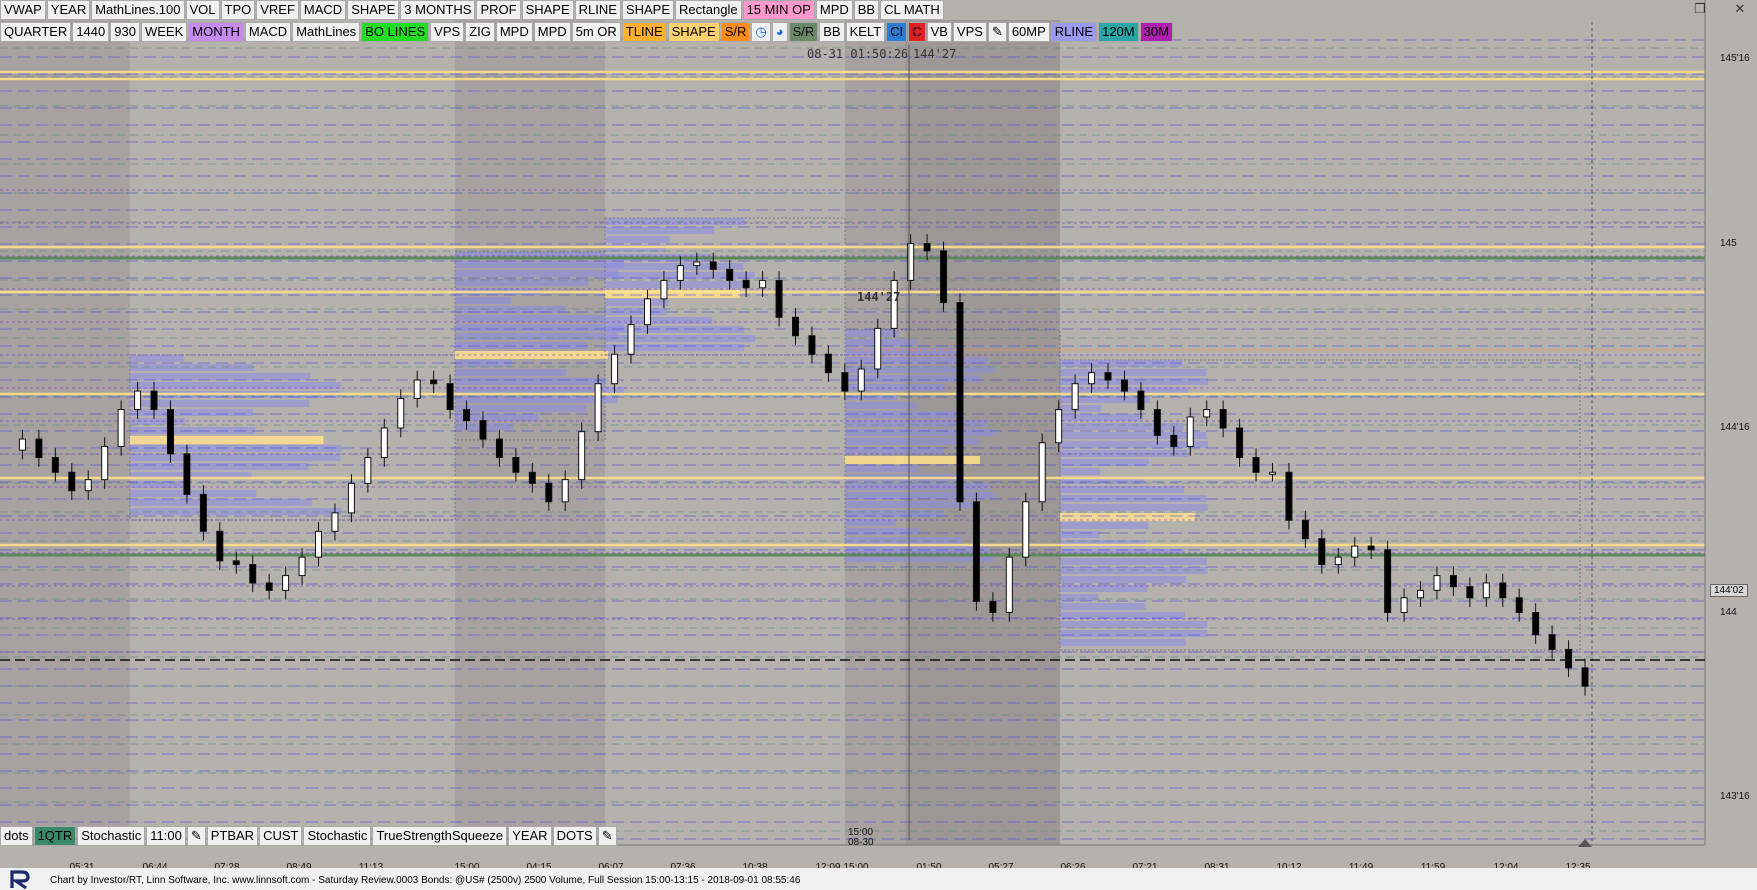 Image resolution: width=1757 pixels, height=890 pixels. What do you see at coordinates (23, 10) in the screenshot?
I see `top-button-0: VWAP` at bounding box center [23, 10].